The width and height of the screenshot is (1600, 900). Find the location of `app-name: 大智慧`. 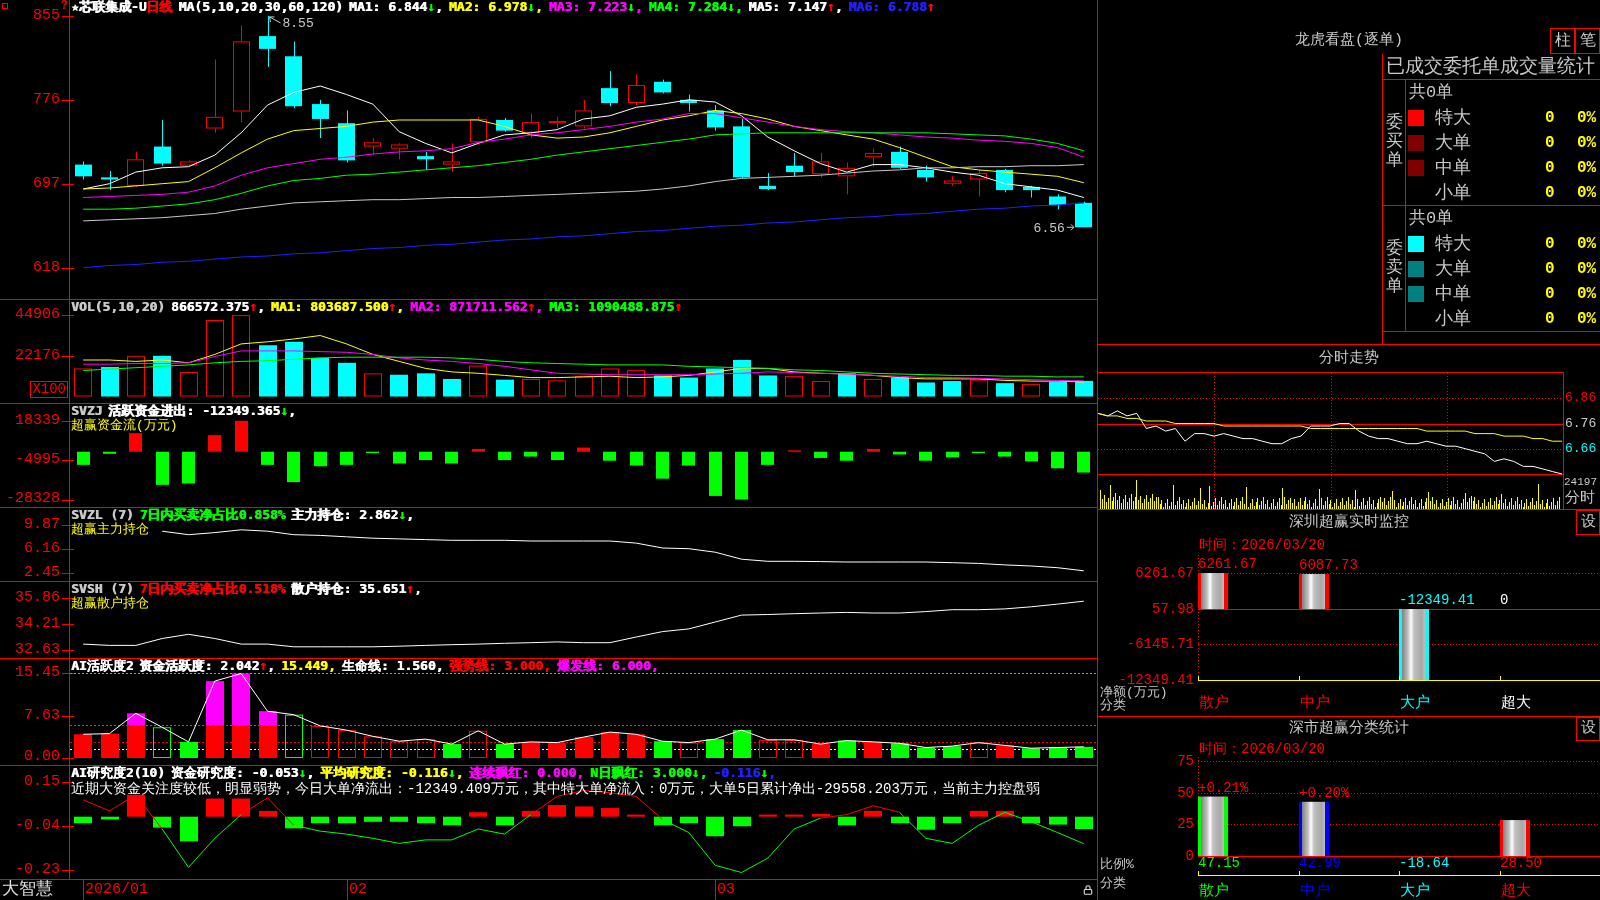

app-name: 大智慧 is located at coordinates (27, 890).